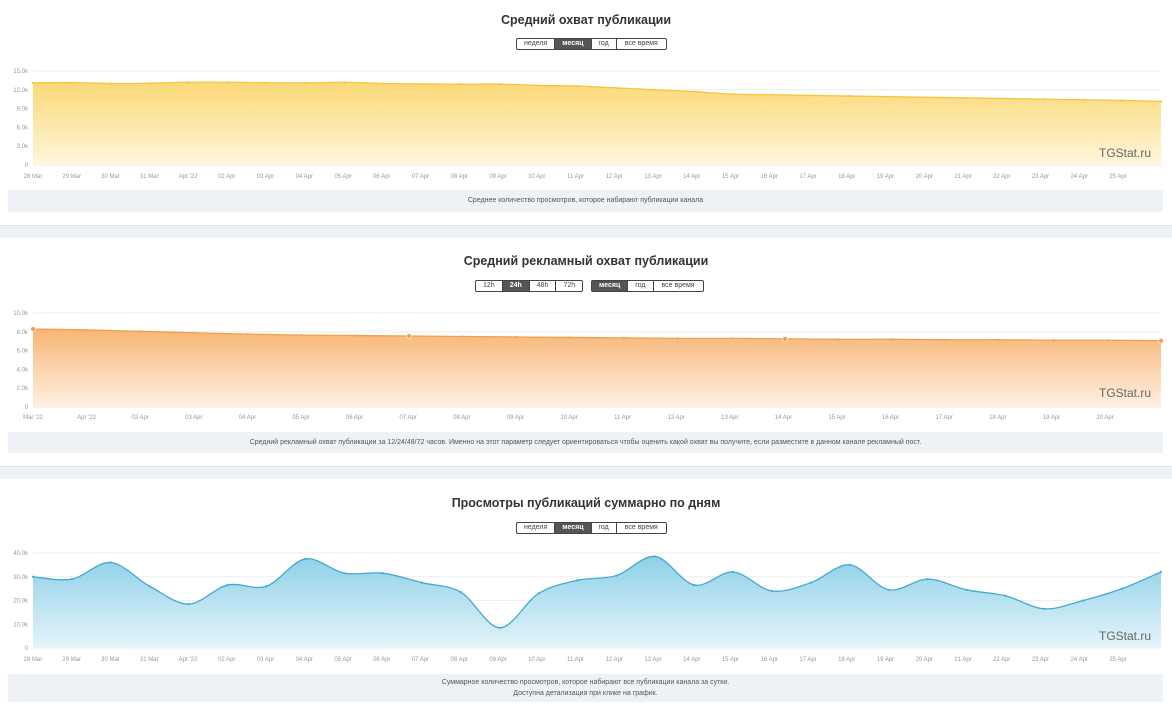 This screenshot has width=1172, height=718. Describe the element at coordinates (569, 286) in the screenshot. I see `hours-72h-button: 72h` at that location.